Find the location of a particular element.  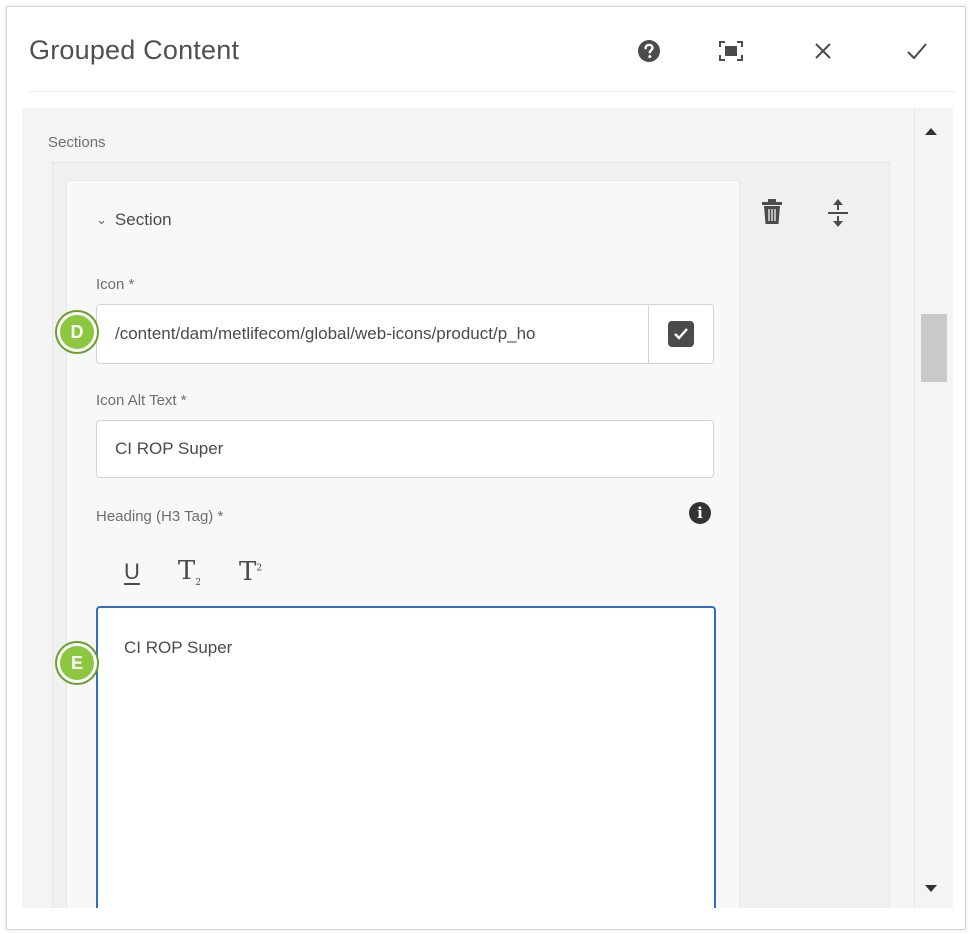

alt-text-label: Icon Alt Text * is located at coordinates (141, 400).